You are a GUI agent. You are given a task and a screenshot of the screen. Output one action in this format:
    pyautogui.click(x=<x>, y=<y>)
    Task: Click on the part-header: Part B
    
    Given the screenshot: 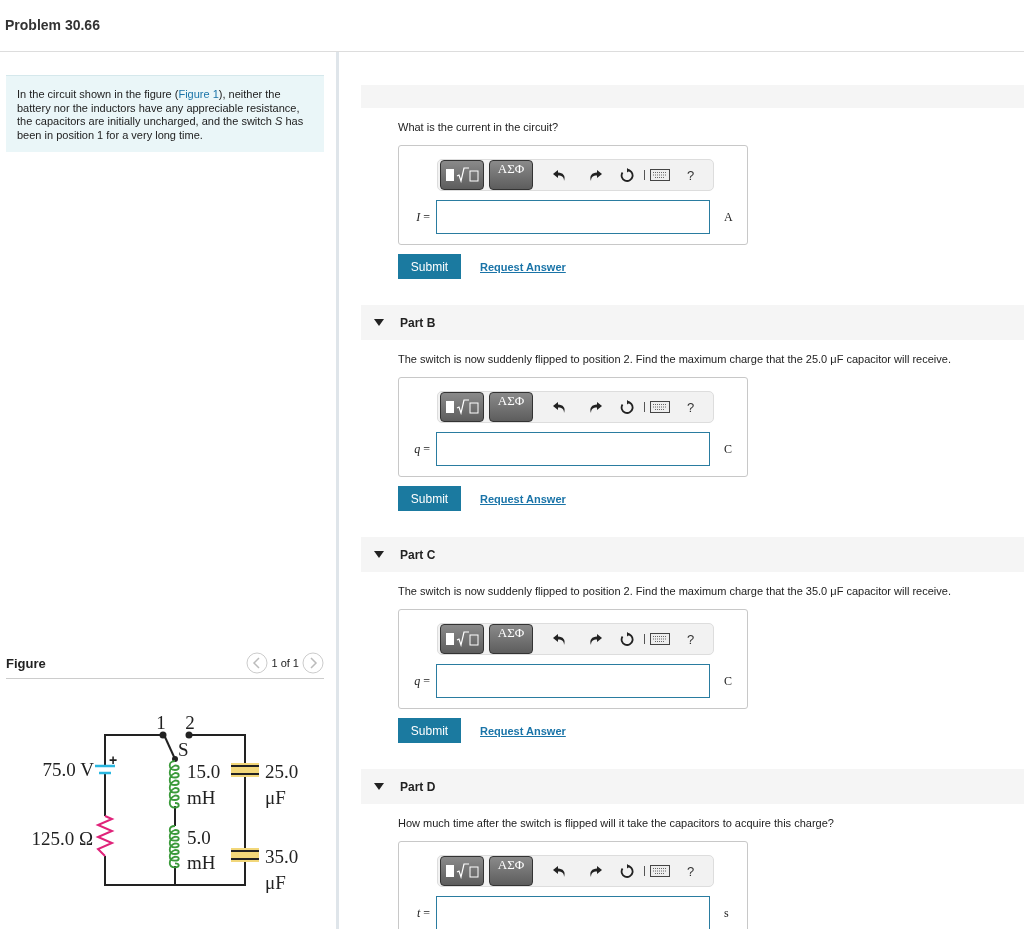 What is the action you would take?
    pyautogui.click(x=692, y=322)
    